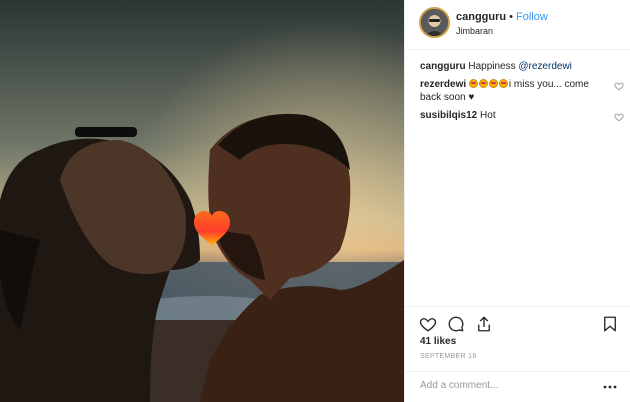 The width and height of the screenshot is (630, 402). I want to click on comment-item: susibilqis12 Hot, so click(522, 115).